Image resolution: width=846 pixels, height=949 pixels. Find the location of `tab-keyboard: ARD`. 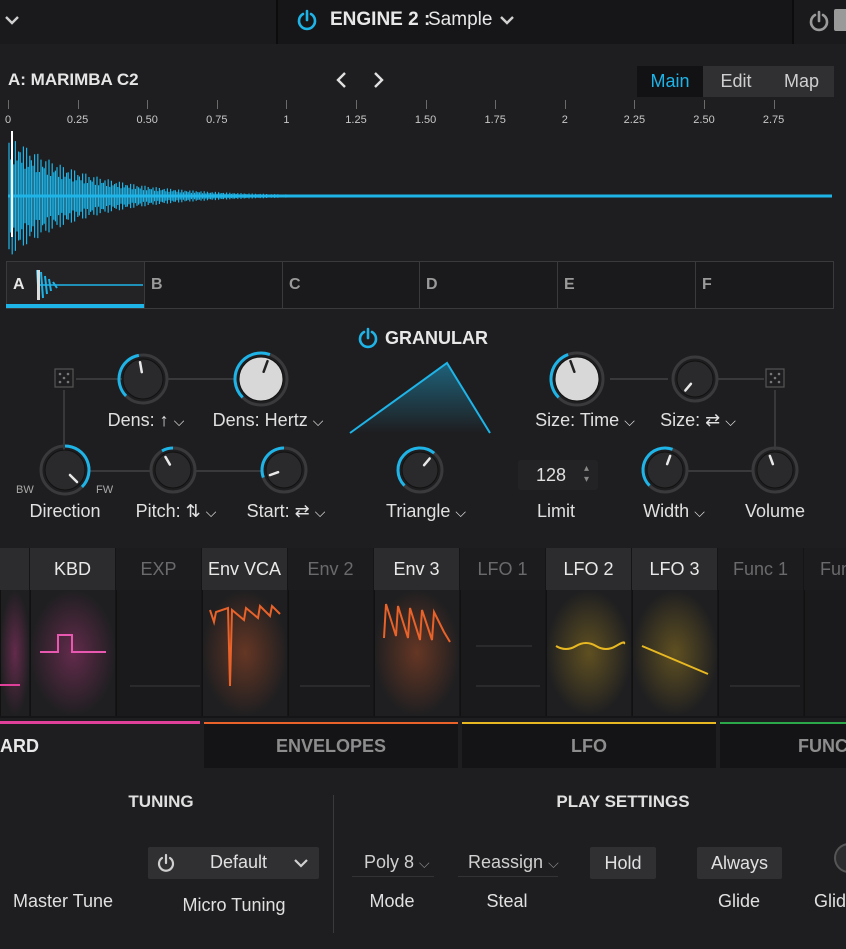

tab-keyboard: ARD is located at coordinates (100, 746).